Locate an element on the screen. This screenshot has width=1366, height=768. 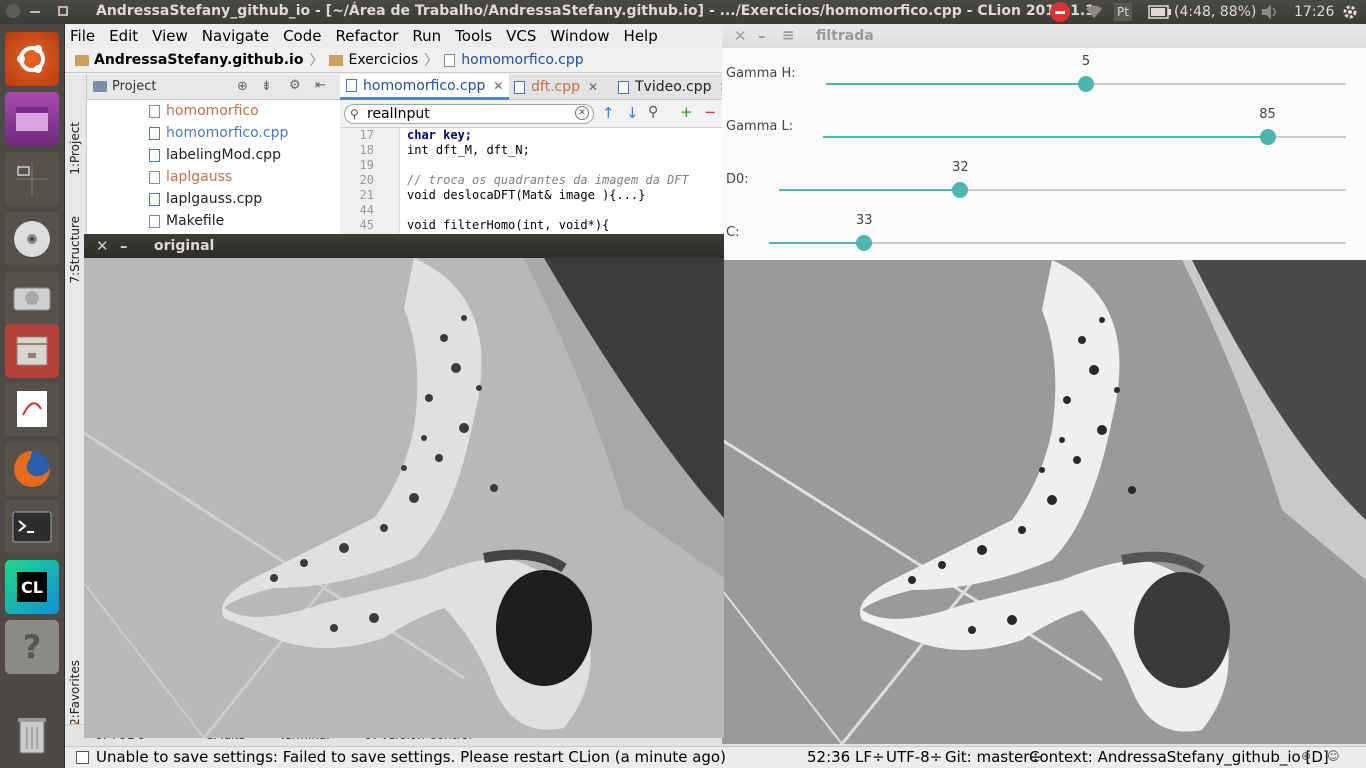
shutdown-icon is located at coordinates (1060, 12).